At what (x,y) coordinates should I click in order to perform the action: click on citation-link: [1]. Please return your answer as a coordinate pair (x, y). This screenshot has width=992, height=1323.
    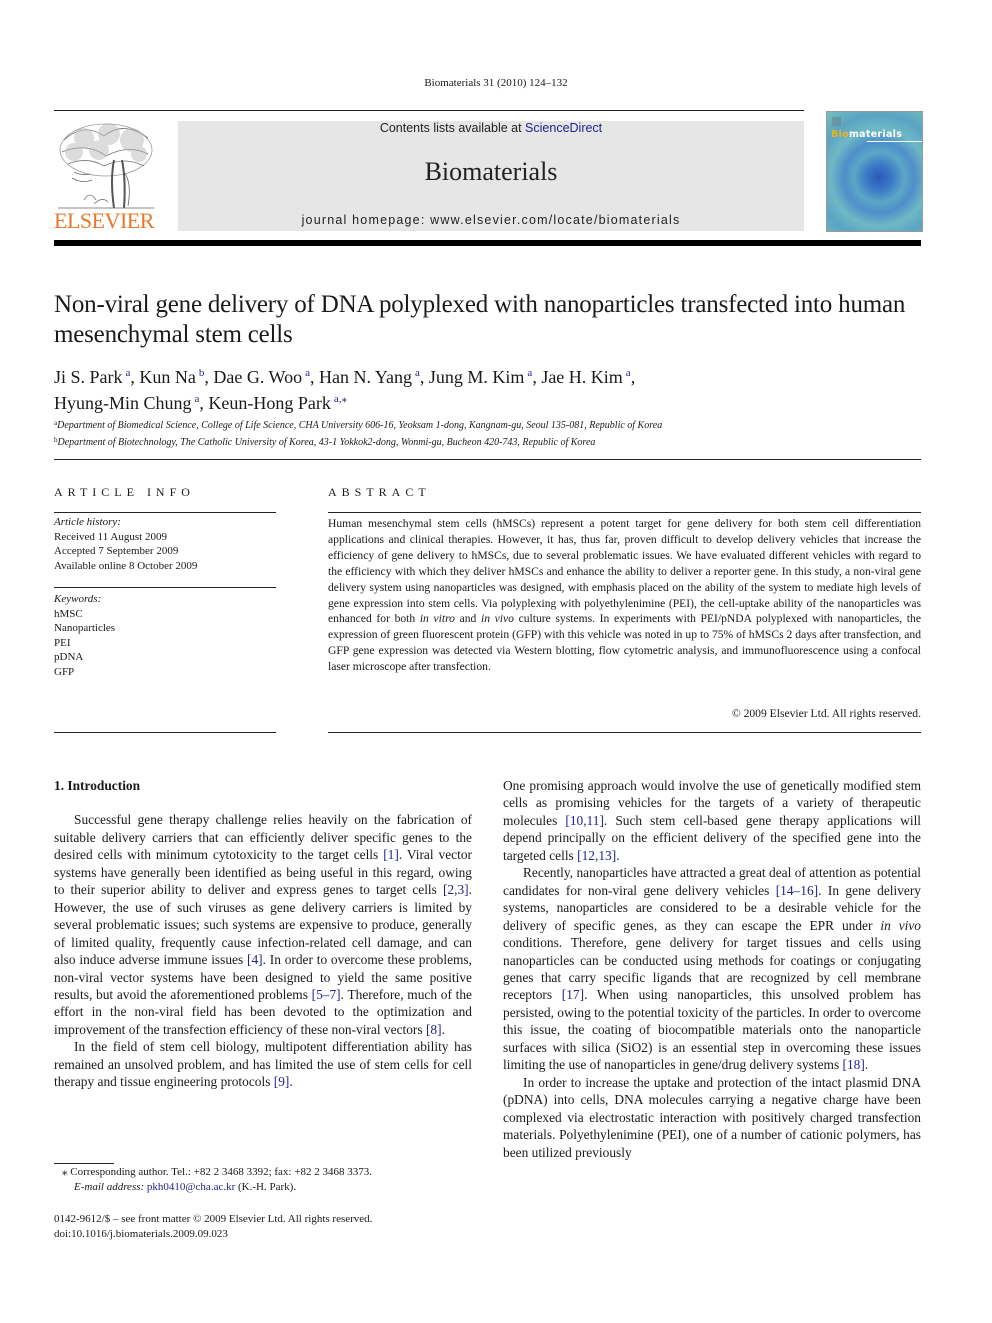
    Looking at the image, I should click on (391, 854).